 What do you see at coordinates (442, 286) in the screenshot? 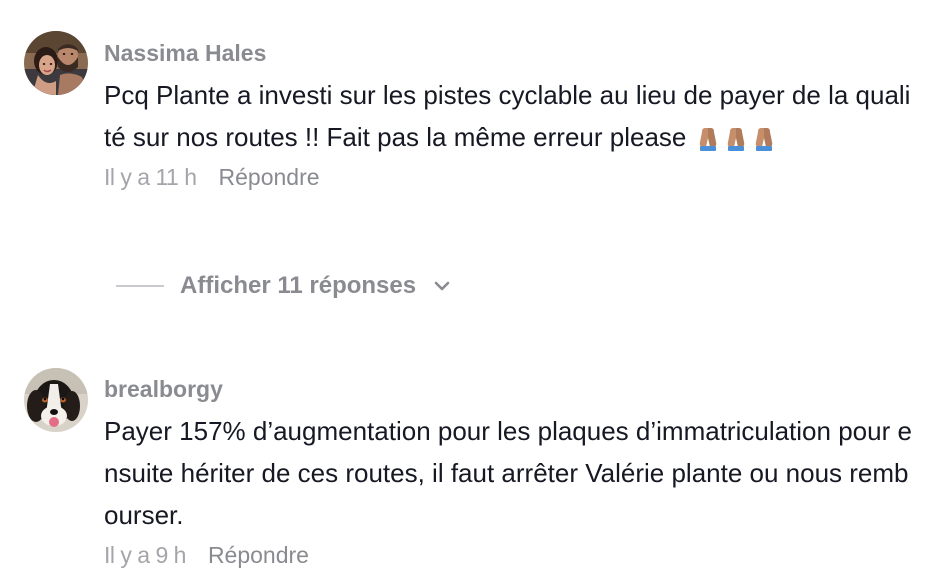
I see `chevron-down-icon` at bounding box center [442, 286].